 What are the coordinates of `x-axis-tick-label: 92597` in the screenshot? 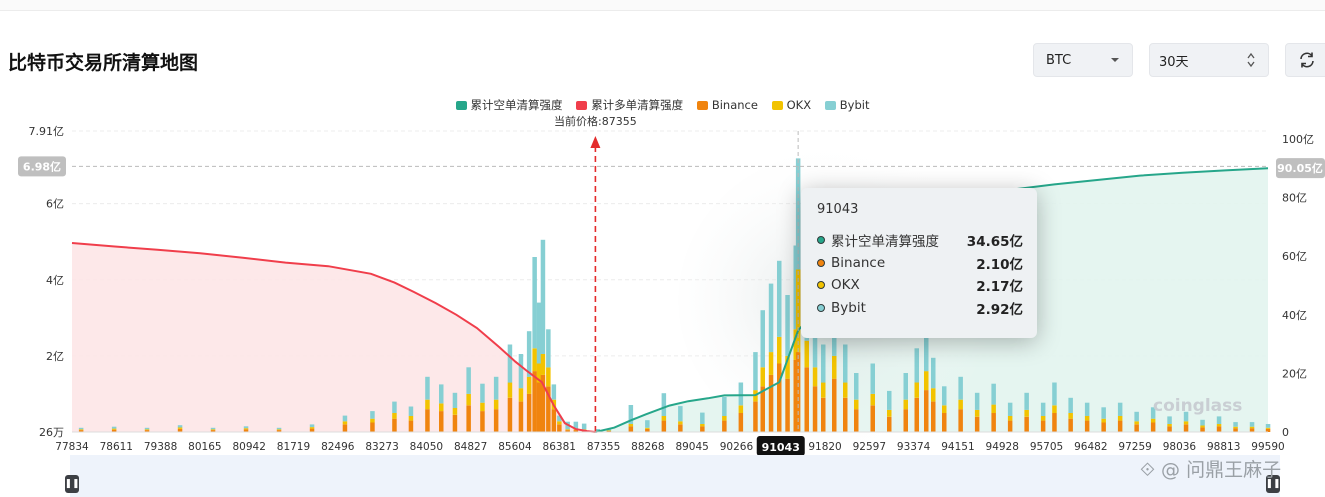 It's located at (869, 447).